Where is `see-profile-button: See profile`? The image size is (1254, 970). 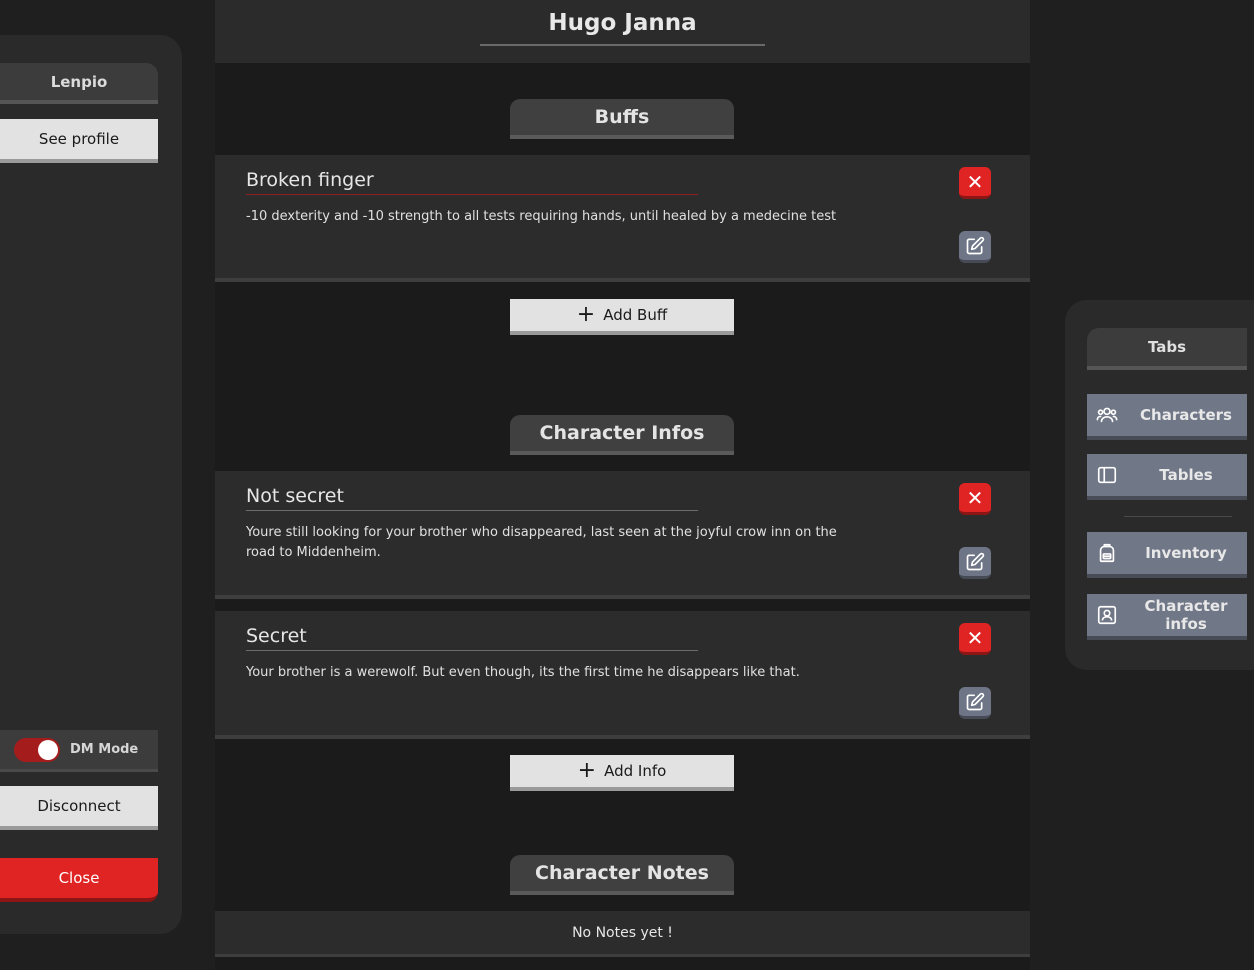 see-profile-button: See profile is located at coordinates (79, 141).